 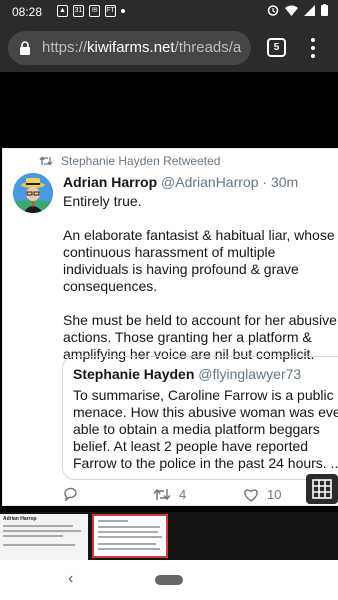 What do you see at coordinates (251, 495) in the screenshot?
I see `heart-icon` at bounding box center [251, 495].